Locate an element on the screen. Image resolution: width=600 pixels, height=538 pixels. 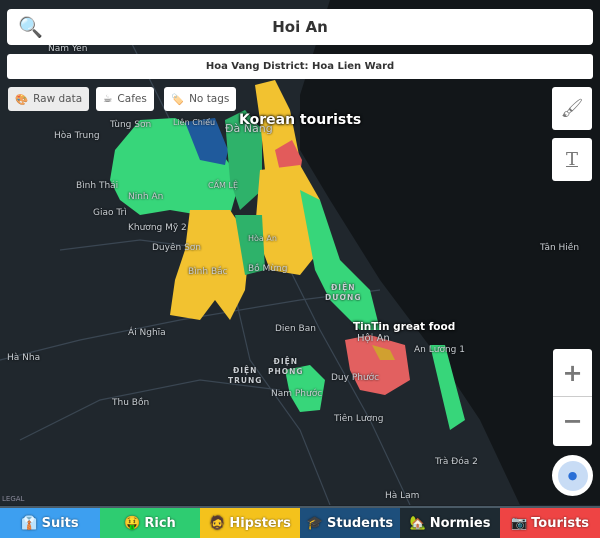
search-input: Hoi An is located at coordinates (300, 27).